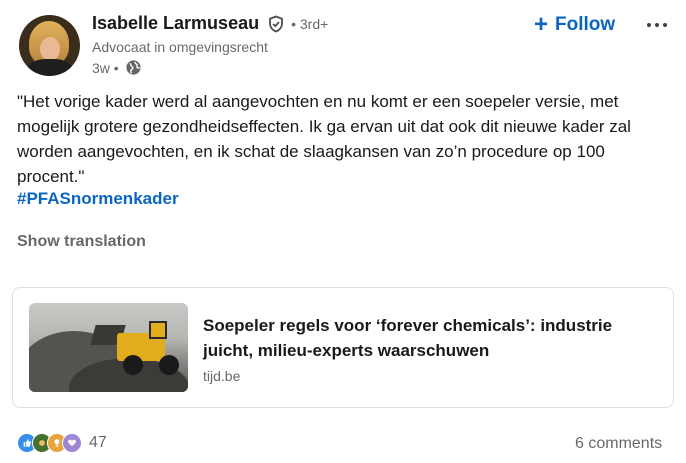 Image resolution: width=686 pixels, height=463 pixels. What do you see at coordinates (81, 242) in the screenshot?
I see `show-translation-button: Show translation` at bounding box center [81, 242].